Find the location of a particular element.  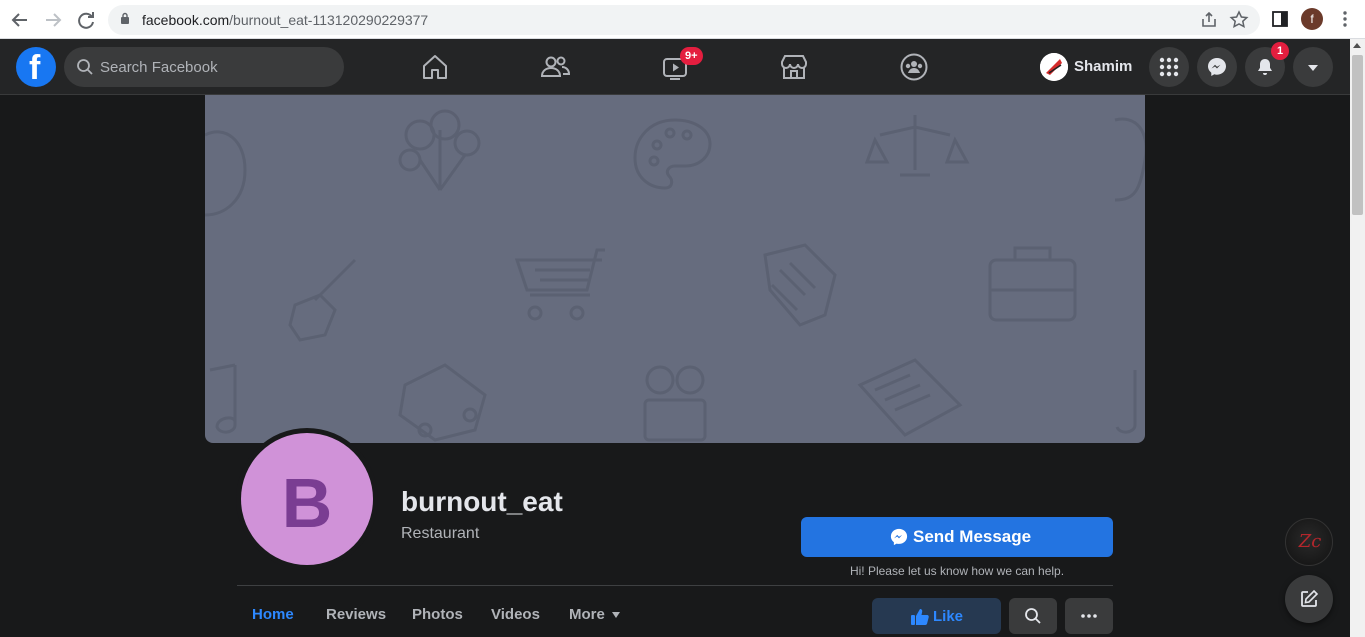

search-page-button is located at coordinates (1033, 616).